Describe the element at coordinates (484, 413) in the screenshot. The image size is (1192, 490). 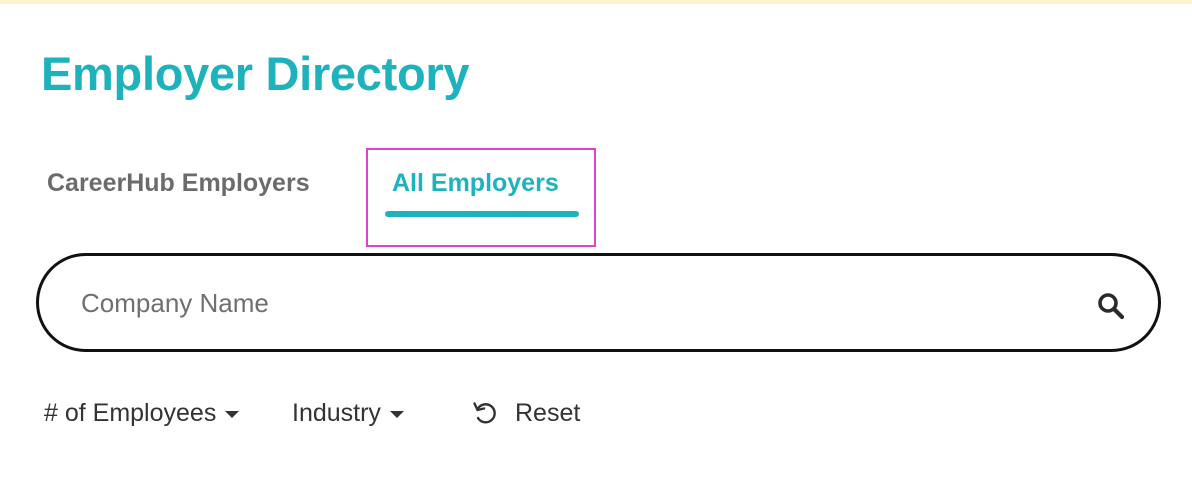
I see `reset-icon` at that location.